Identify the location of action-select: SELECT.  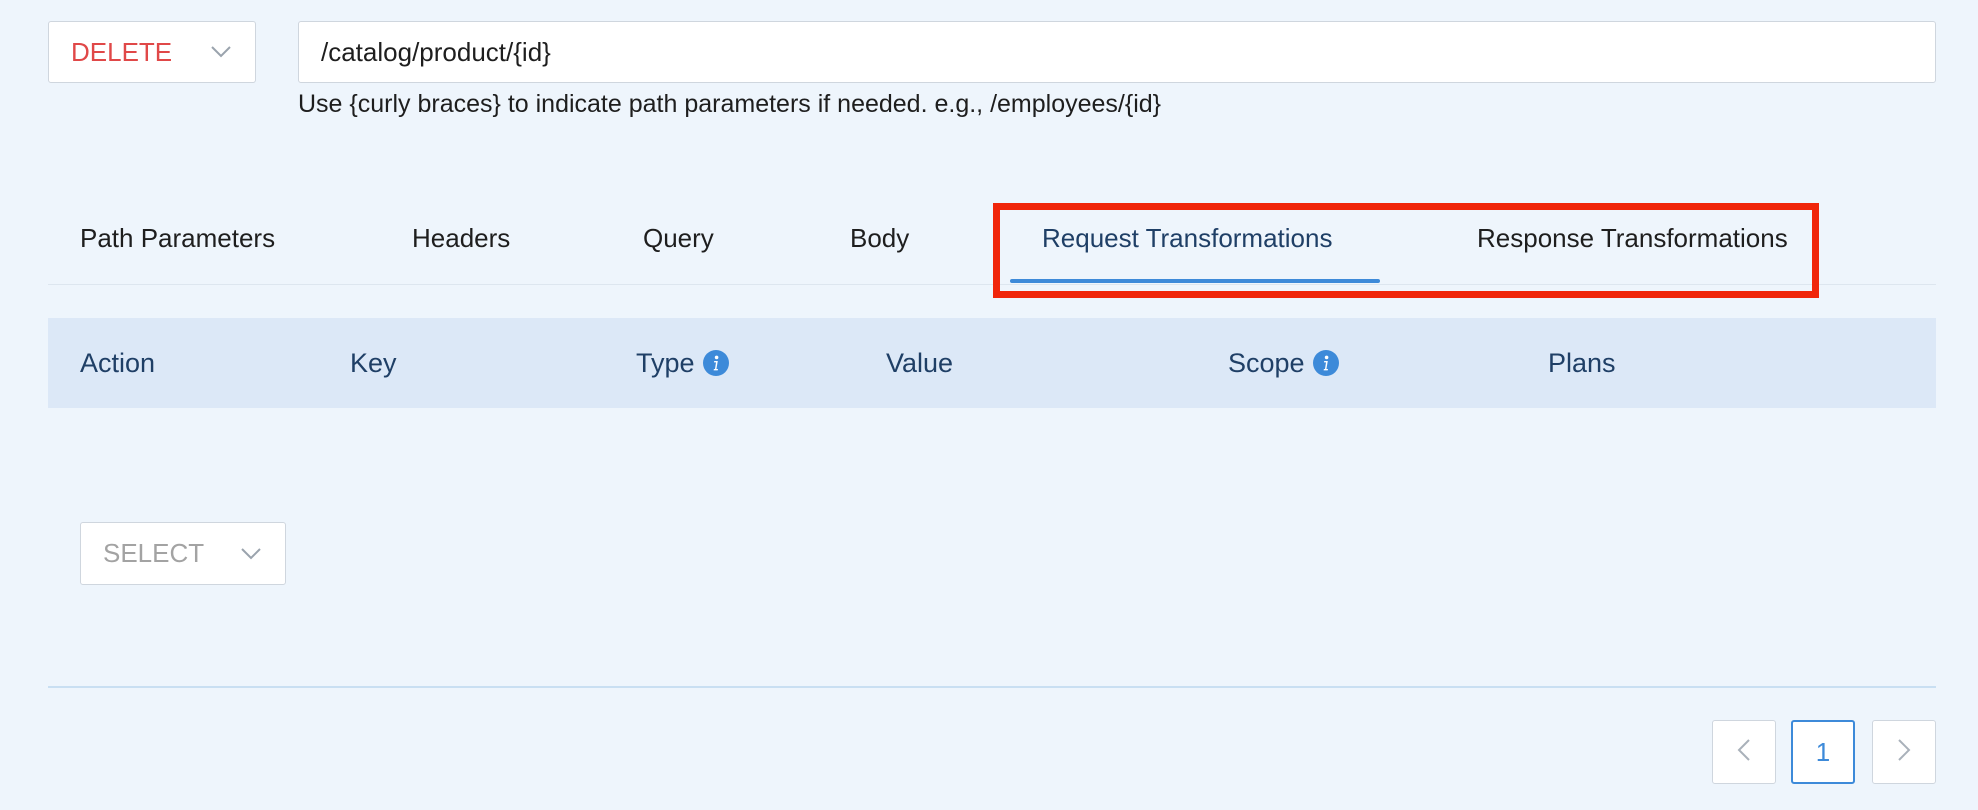
(183, 553).